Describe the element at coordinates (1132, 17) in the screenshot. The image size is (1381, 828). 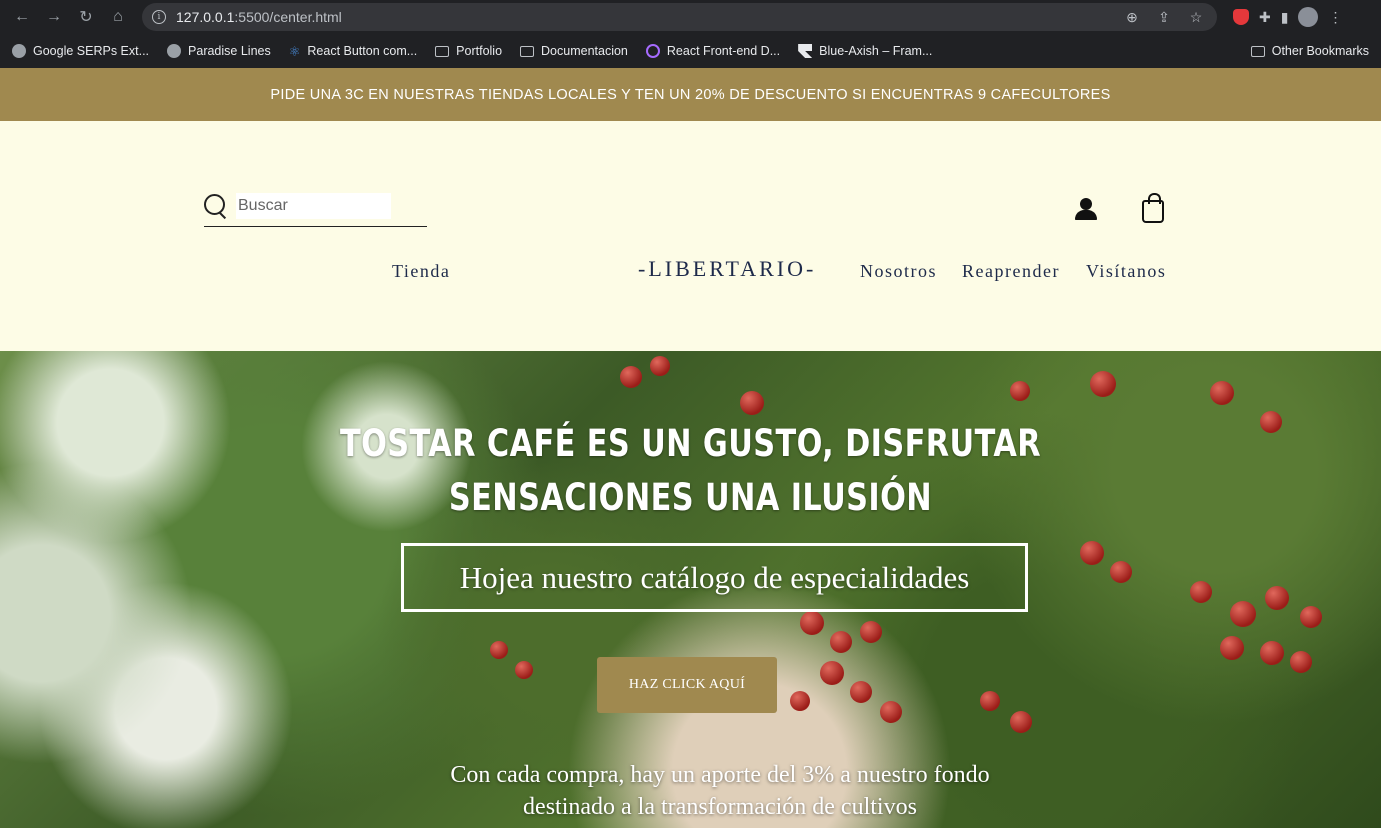
I see `zoom-icon: ⊕` at that location.